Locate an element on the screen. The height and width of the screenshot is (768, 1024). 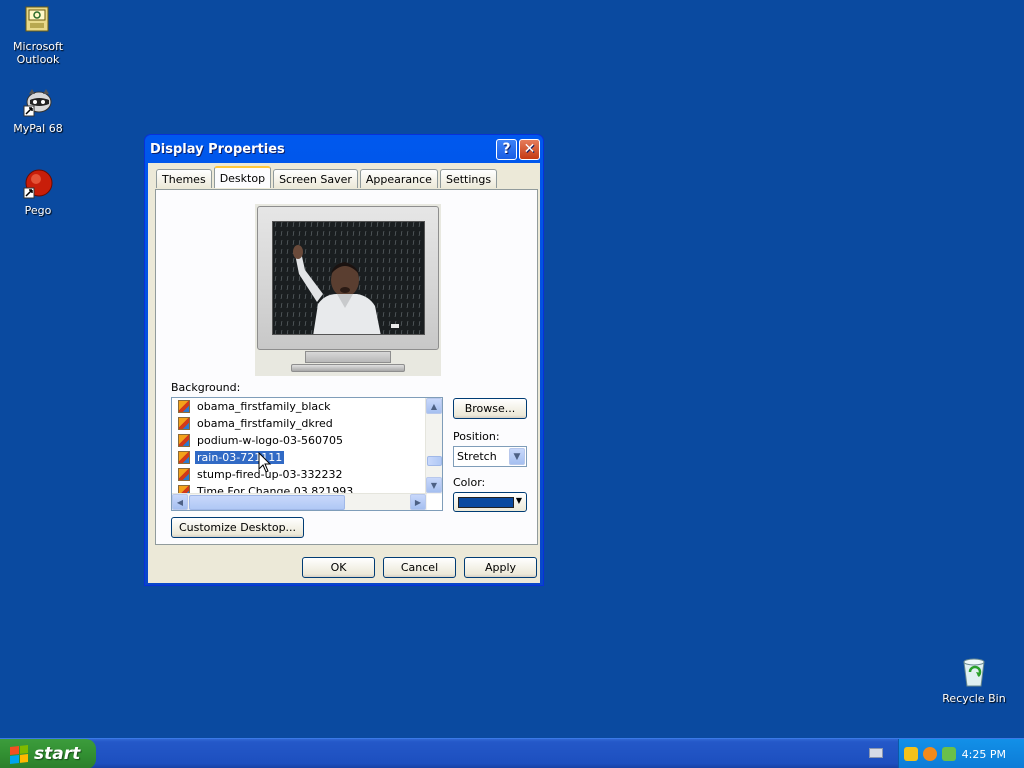
scroll-up-button: ▲ is located at coordinates (434, 406).